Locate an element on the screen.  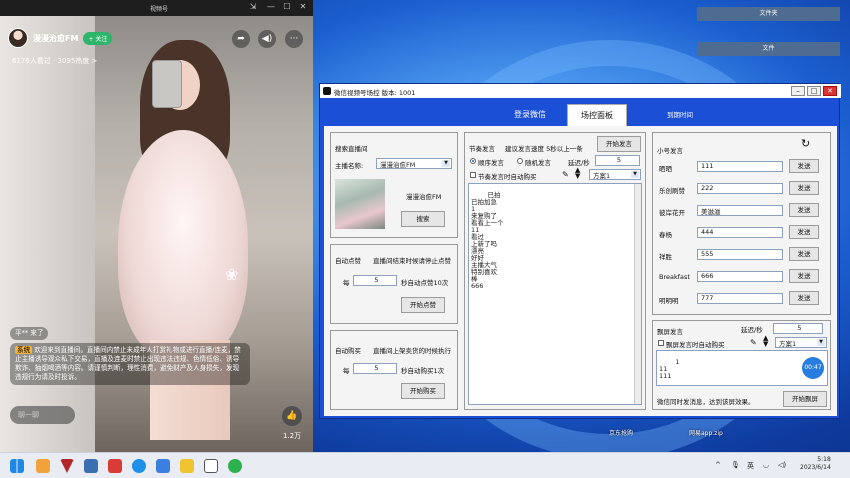
rhythm-scrollbar is located at coordinates (637, 294).